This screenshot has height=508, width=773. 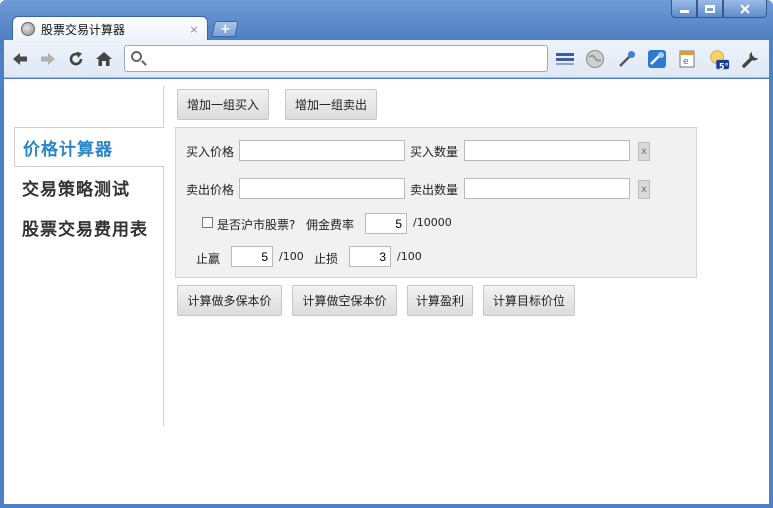 I want to click on reload-icon, so click(x=76, y=58).